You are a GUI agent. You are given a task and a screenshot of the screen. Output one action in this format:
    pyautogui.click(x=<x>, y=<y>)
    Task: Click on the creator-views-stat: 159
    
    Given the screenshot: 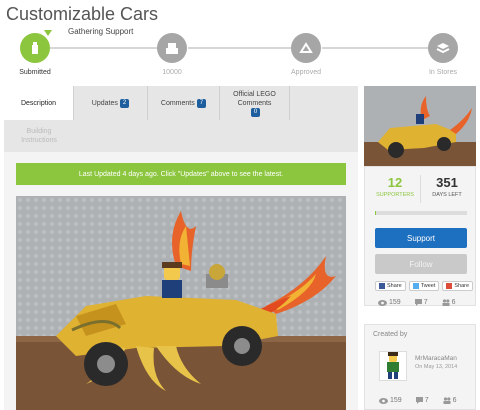 What is the action you would take?
    pyautogui.click(x=390, y=400)
    